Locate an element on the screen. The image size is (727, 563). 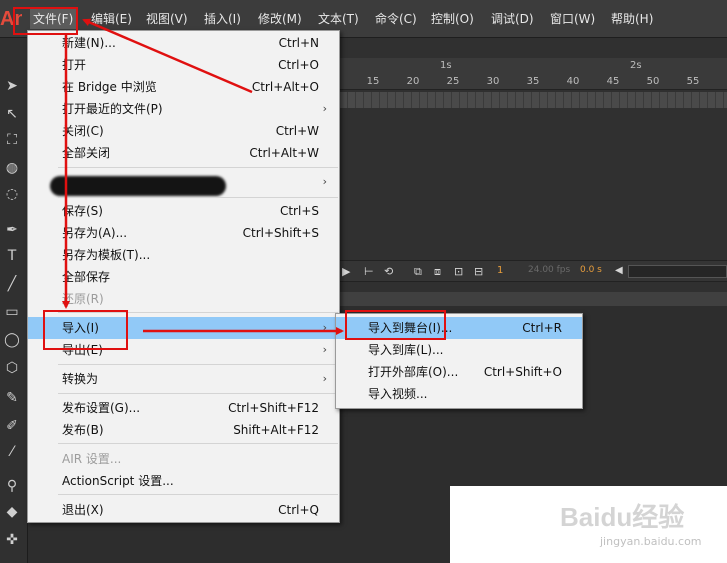
pencil-tool-icon: ✎ is located at coordinates (12, 398).